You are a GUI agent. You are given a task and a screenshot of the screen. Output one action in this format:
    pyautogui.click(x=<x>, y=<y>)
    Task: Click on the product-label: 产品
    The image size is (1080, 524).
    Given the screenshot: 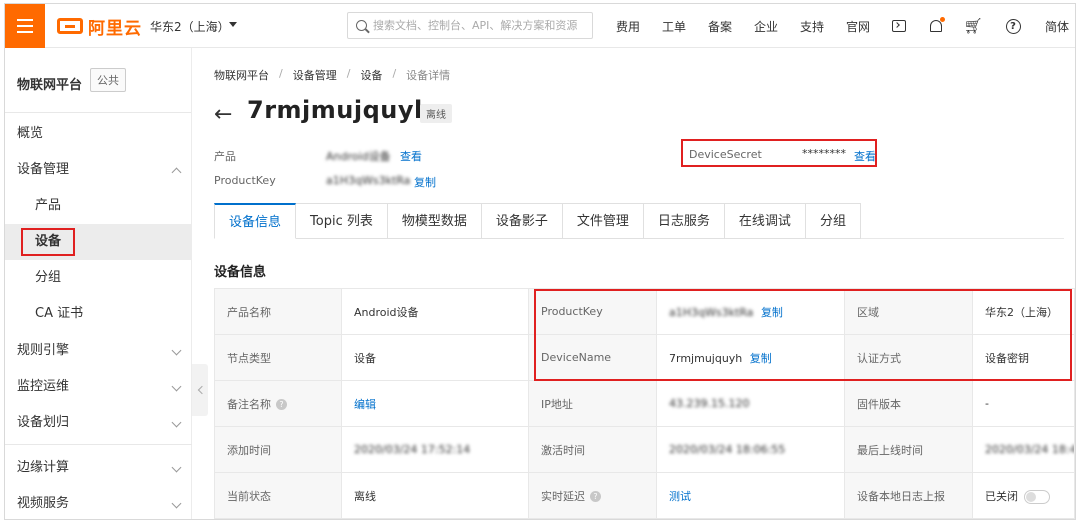 What is the action you would take?
    pyautogui.click(x=225, y=156)
    